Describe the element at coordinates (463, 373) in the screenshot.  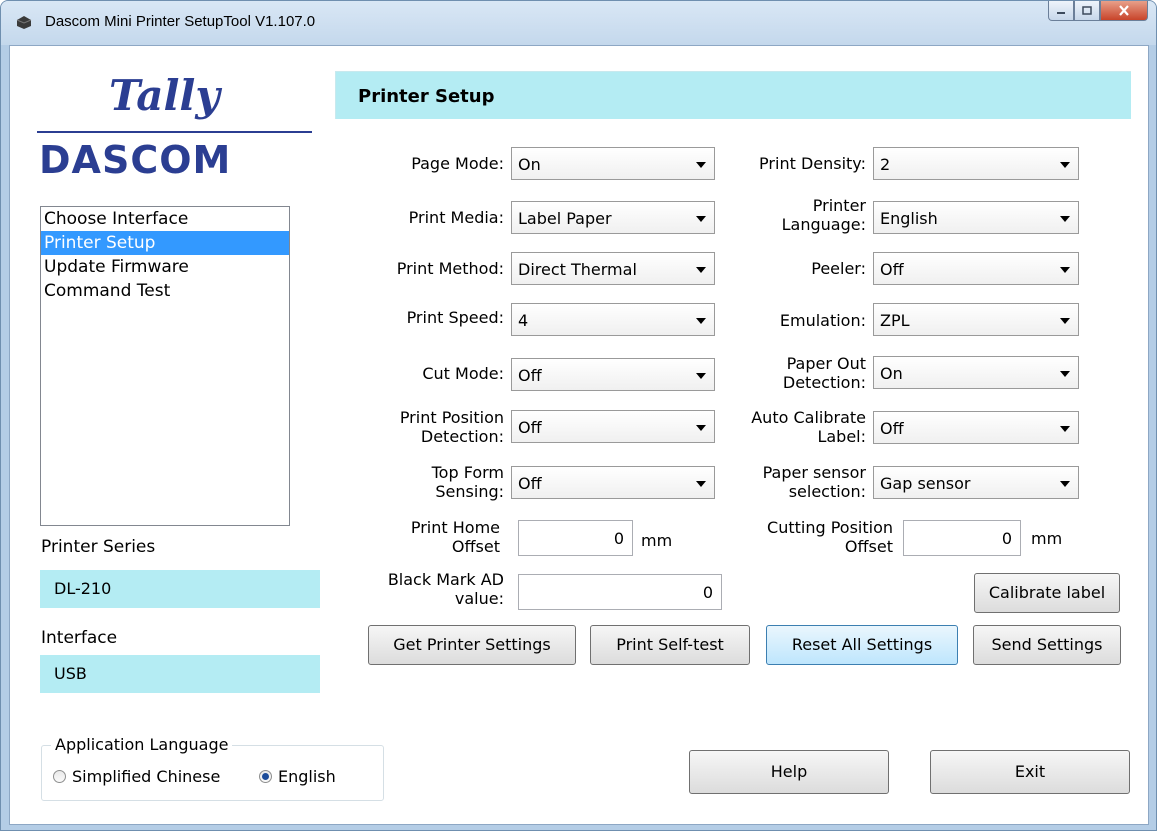
I see `cut-mode-label: Cut Mode:` at that location.